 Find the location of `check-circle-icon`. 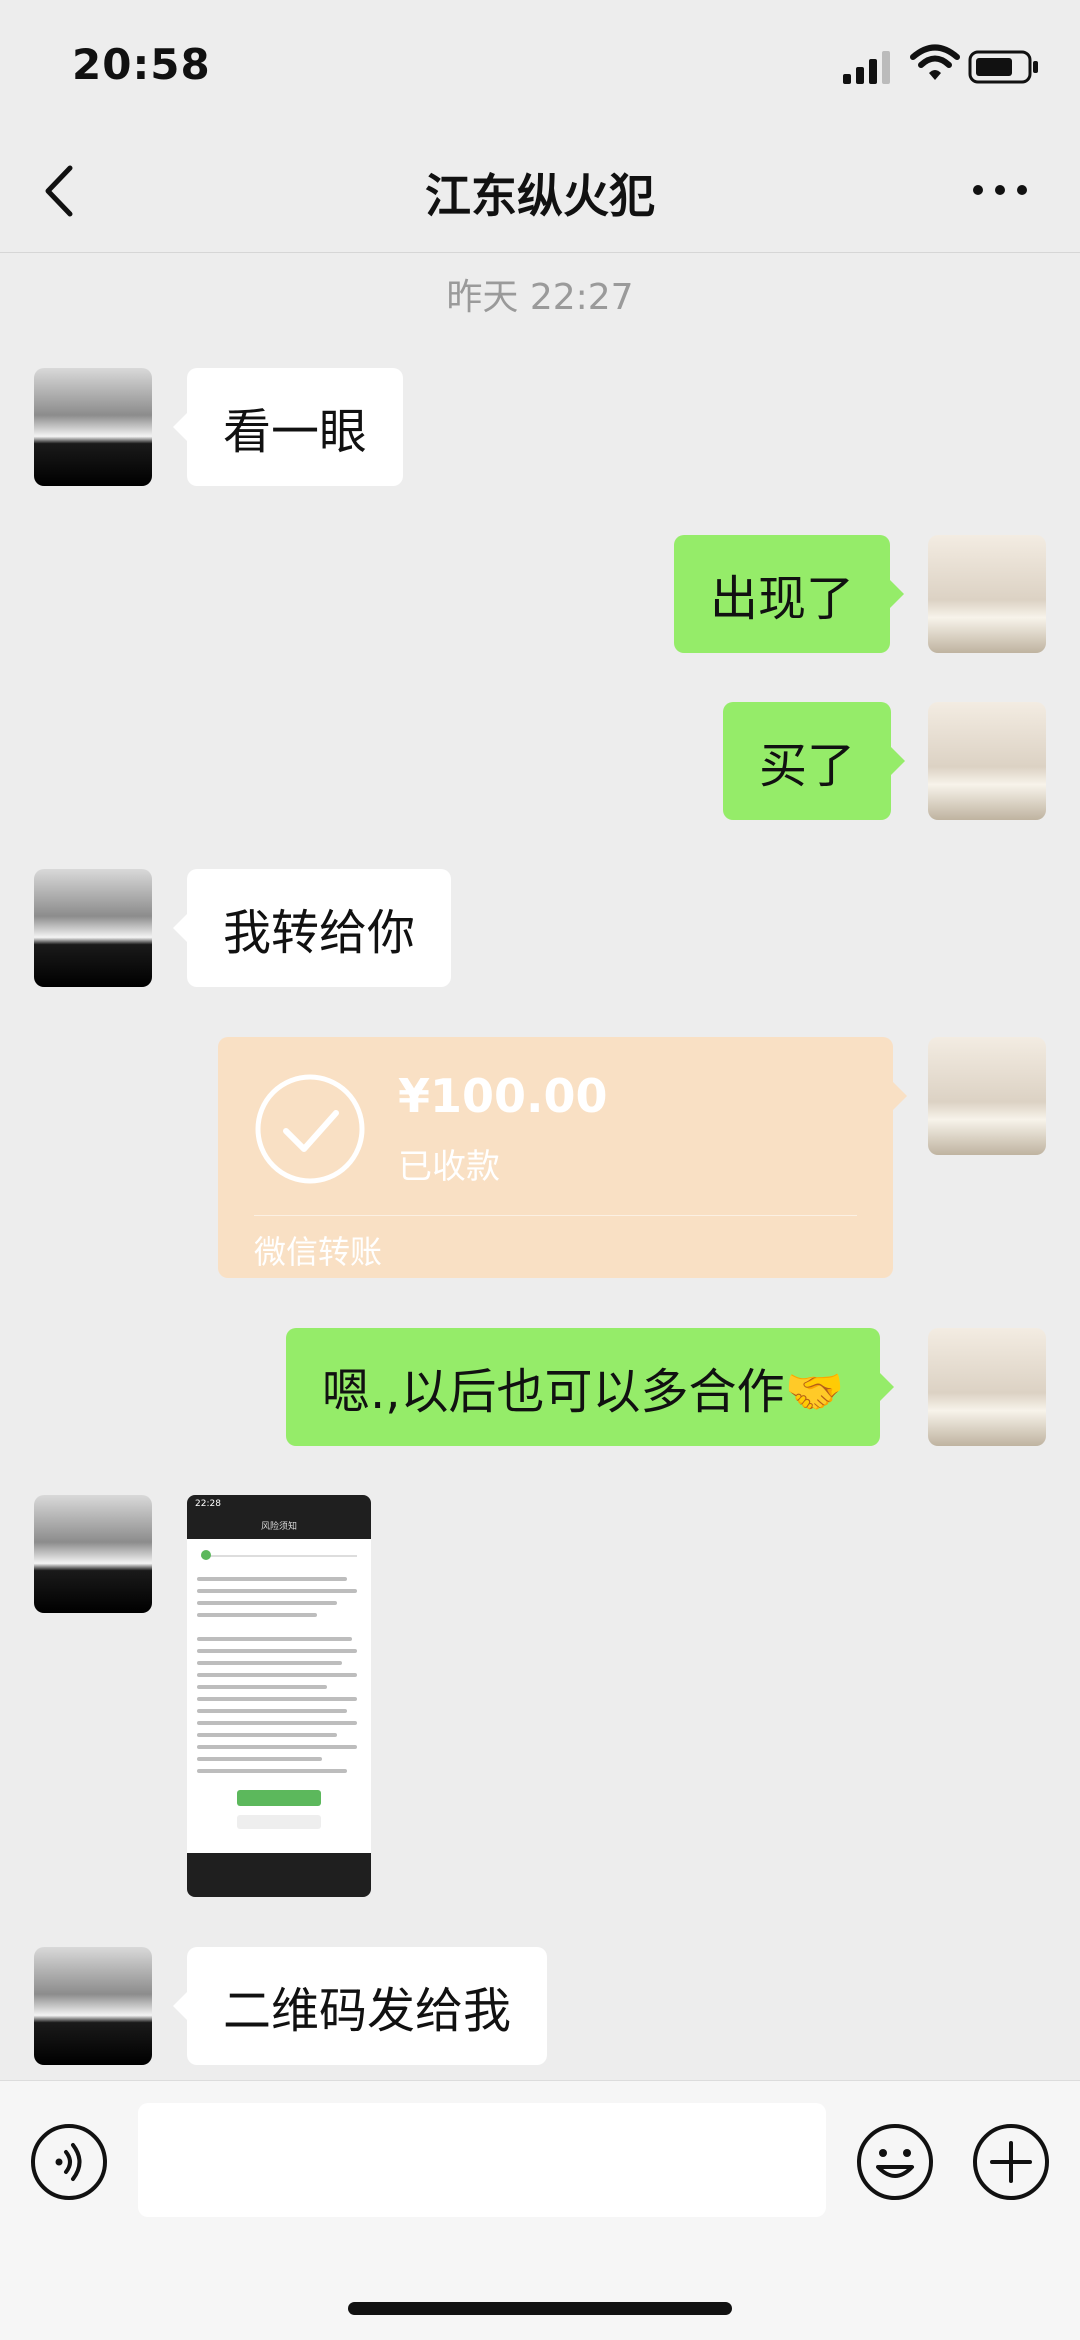

check-circle-icon is located at coordinates (310, 1129).